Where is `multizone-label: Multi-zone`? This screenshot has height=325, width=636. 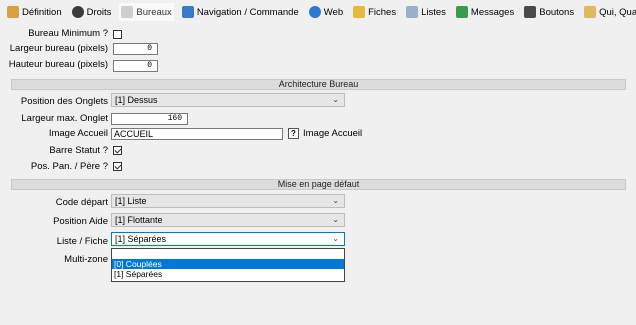
multizone-label: Multi-zone is located at coordinates (86, 259).